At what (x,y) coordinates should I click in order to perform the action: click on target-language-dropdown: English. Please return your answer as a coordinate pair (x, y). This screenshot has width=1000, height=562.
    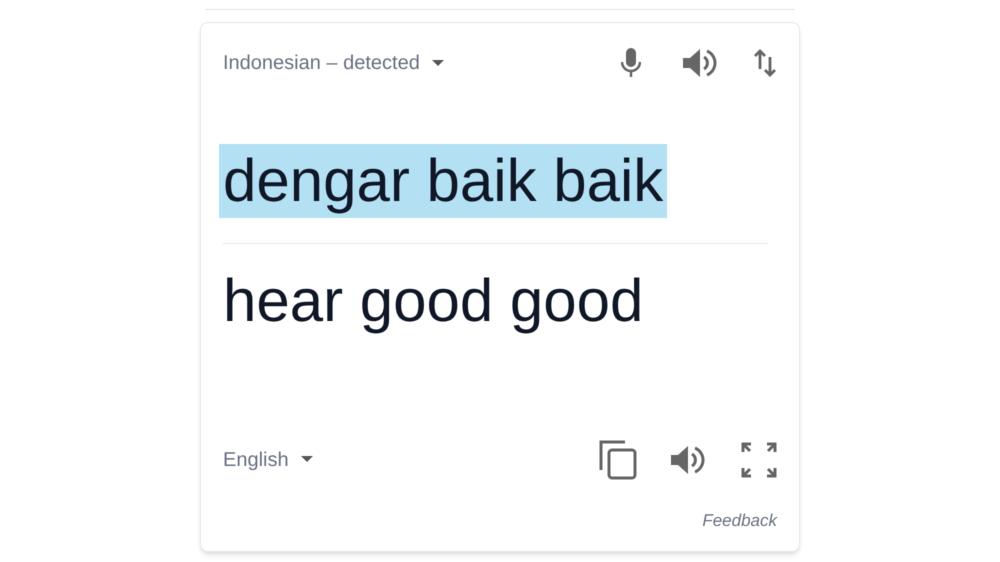
    Looking at the image, I should click on (268, 459).